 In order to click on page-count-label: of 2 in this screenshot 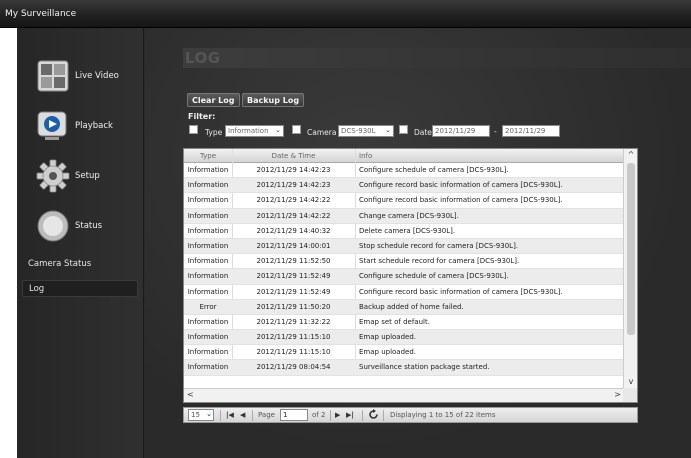, I will do `click(319, 415)`.